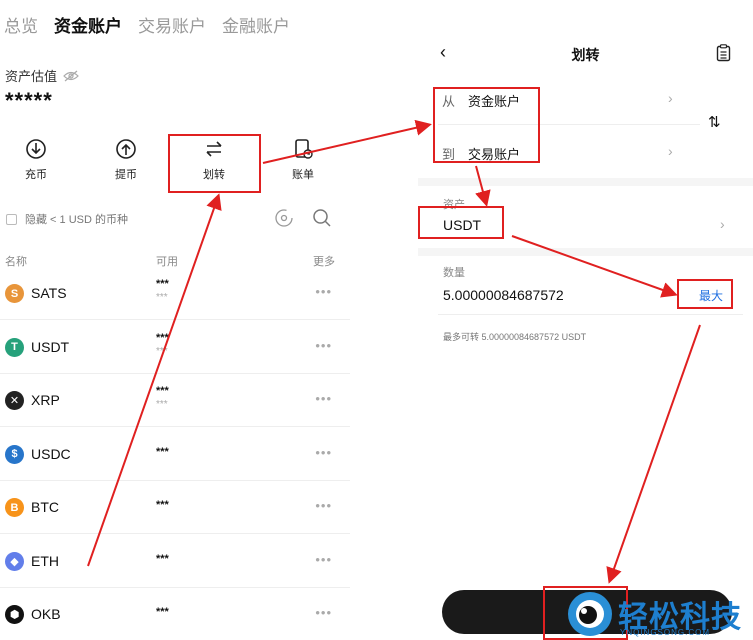 The height and width of the screenshot is (640, 753). I want to click on coin-name: XRP, so click(45, 400).